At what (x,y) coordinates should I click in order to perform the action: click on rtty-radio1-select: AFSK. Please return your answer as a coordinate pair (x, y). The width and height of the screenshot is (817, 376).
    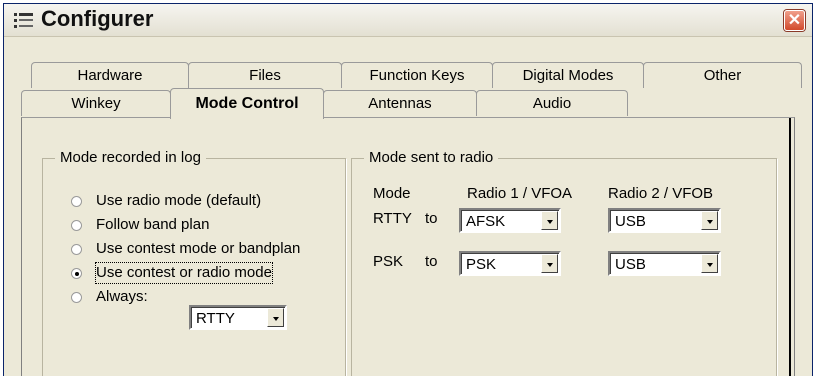
    Looking at the image, I should click on (510, 220).